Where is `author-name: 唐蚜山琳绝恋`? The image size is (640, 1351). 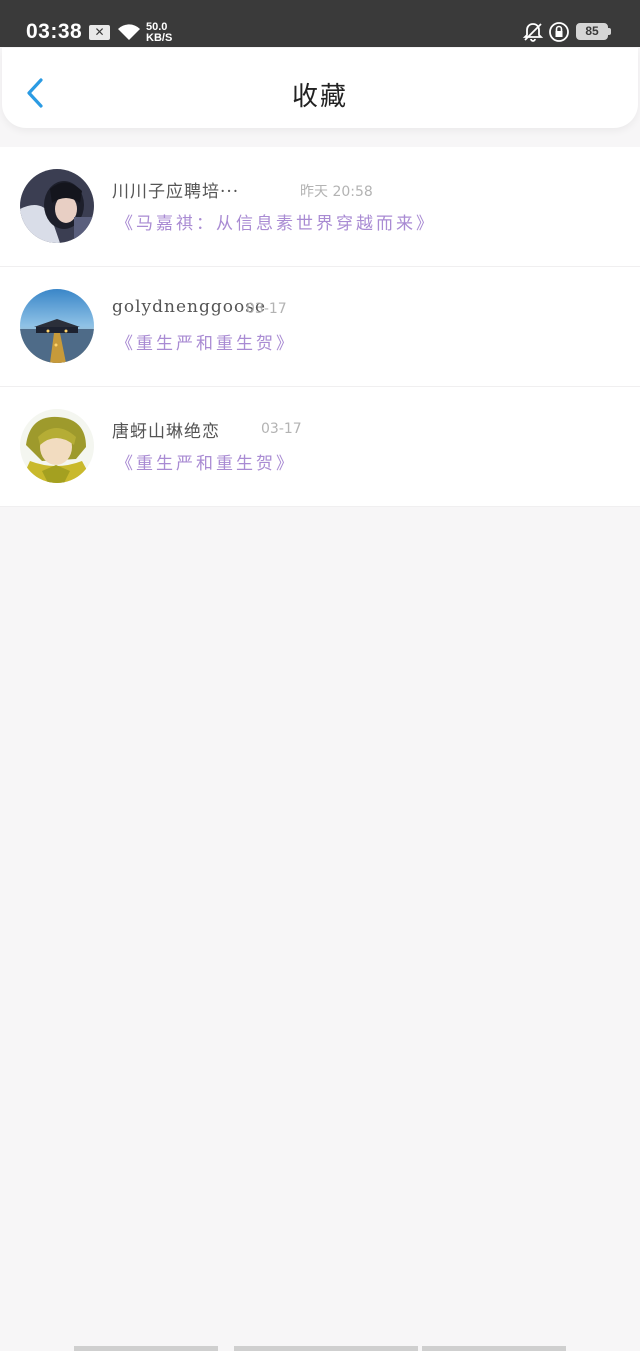 author-name: 唐蚜山琳绝恋 is located at coordinates (166, 432).